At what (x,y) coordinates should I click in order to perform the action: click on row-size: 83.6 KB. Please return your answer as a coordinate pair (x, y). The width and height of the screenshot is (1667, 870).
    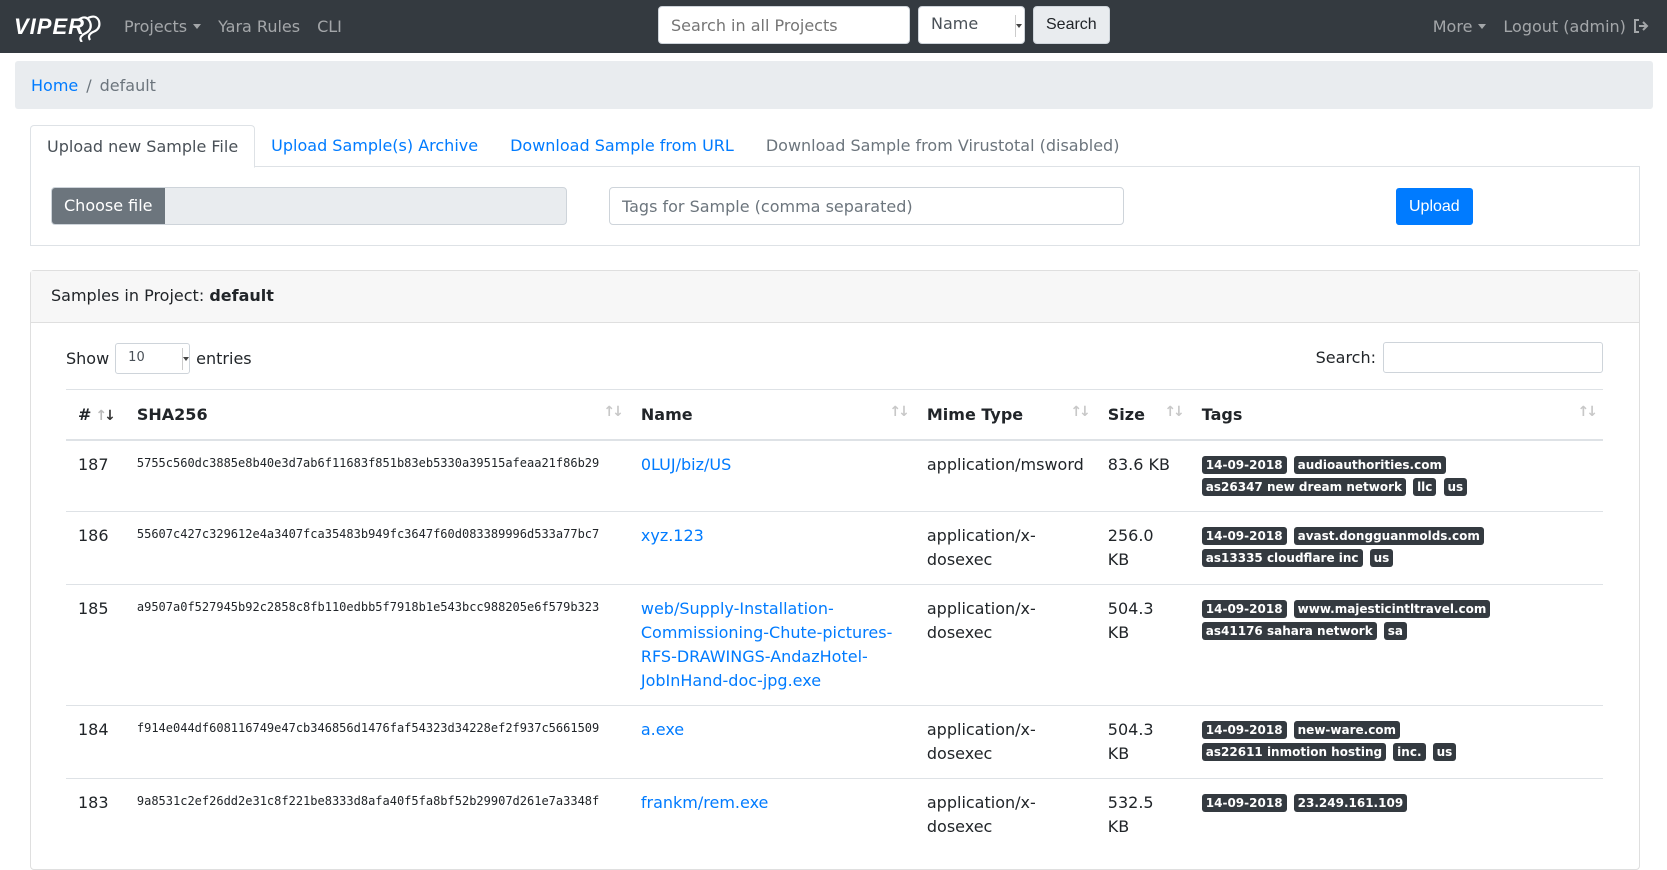
    Looking at the image, I should click on (1142, 475).